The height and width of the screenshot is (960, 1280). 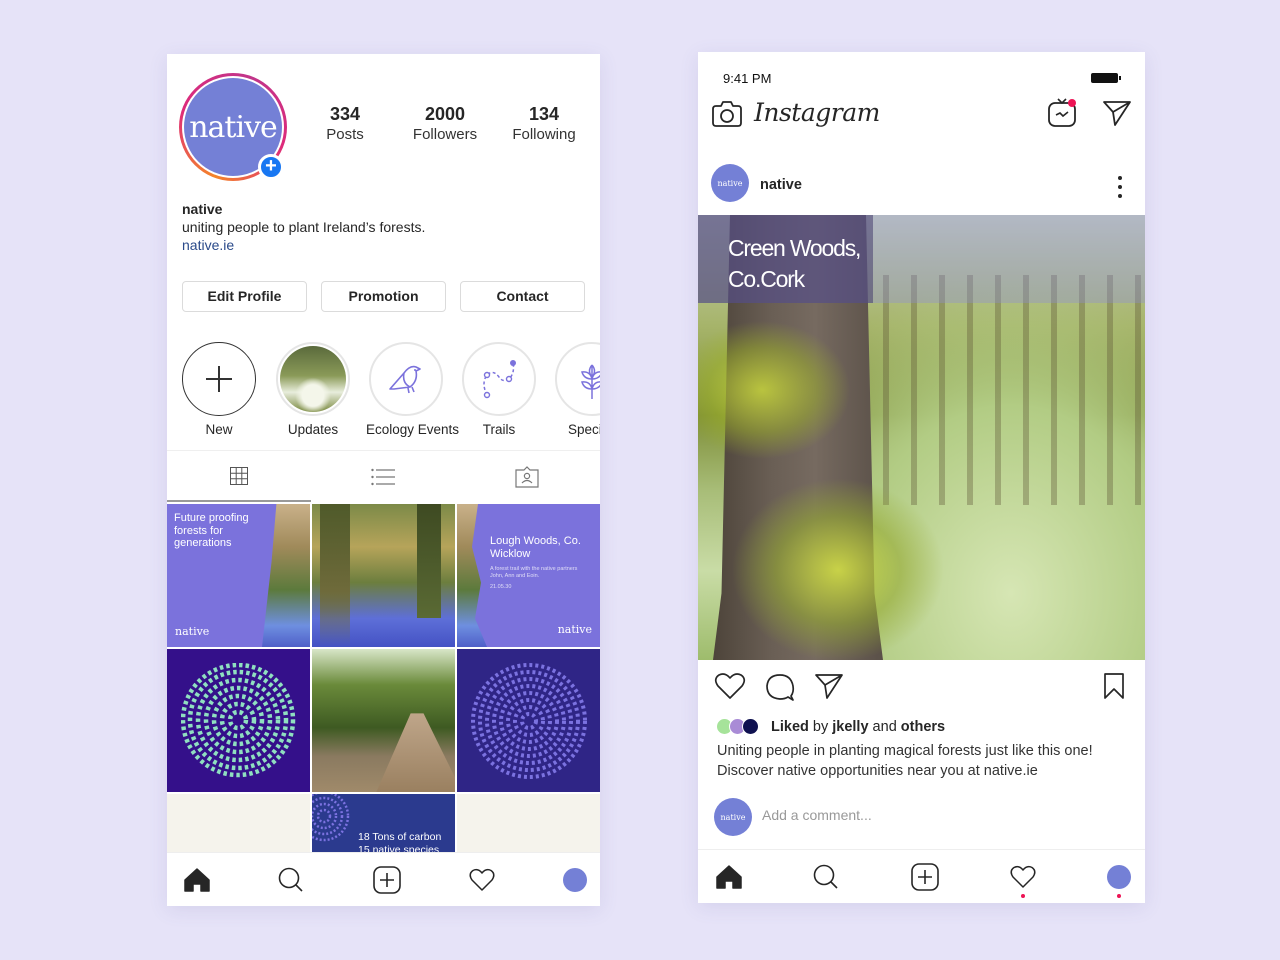 What do you see at coordinates (405, 379) in the screenshot?
I see `bird-icon` at bounding box center [405, 379].